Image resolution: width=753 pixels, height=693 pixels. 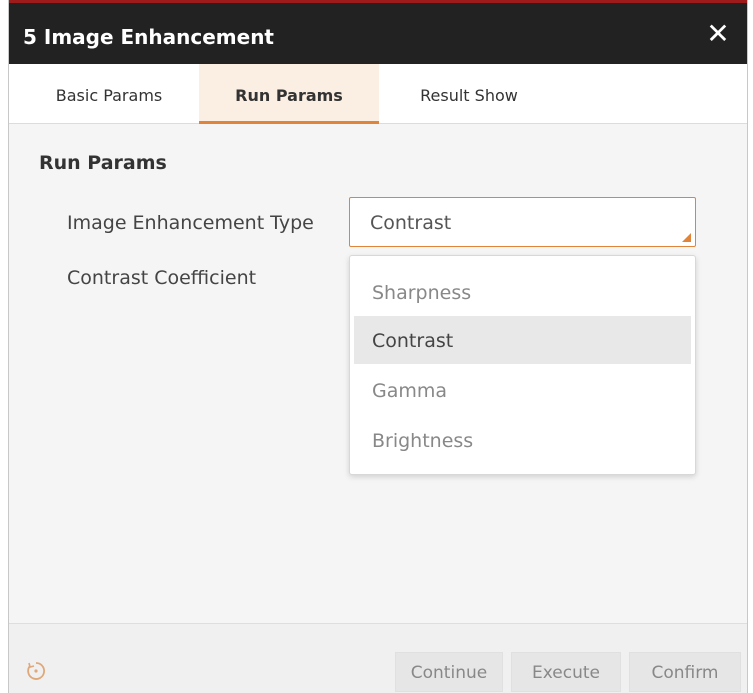 What do you see at coordinates (469, 94) in the screenshot?
I see `tab-result-show: Result Show` at bounding box center [469, 94].